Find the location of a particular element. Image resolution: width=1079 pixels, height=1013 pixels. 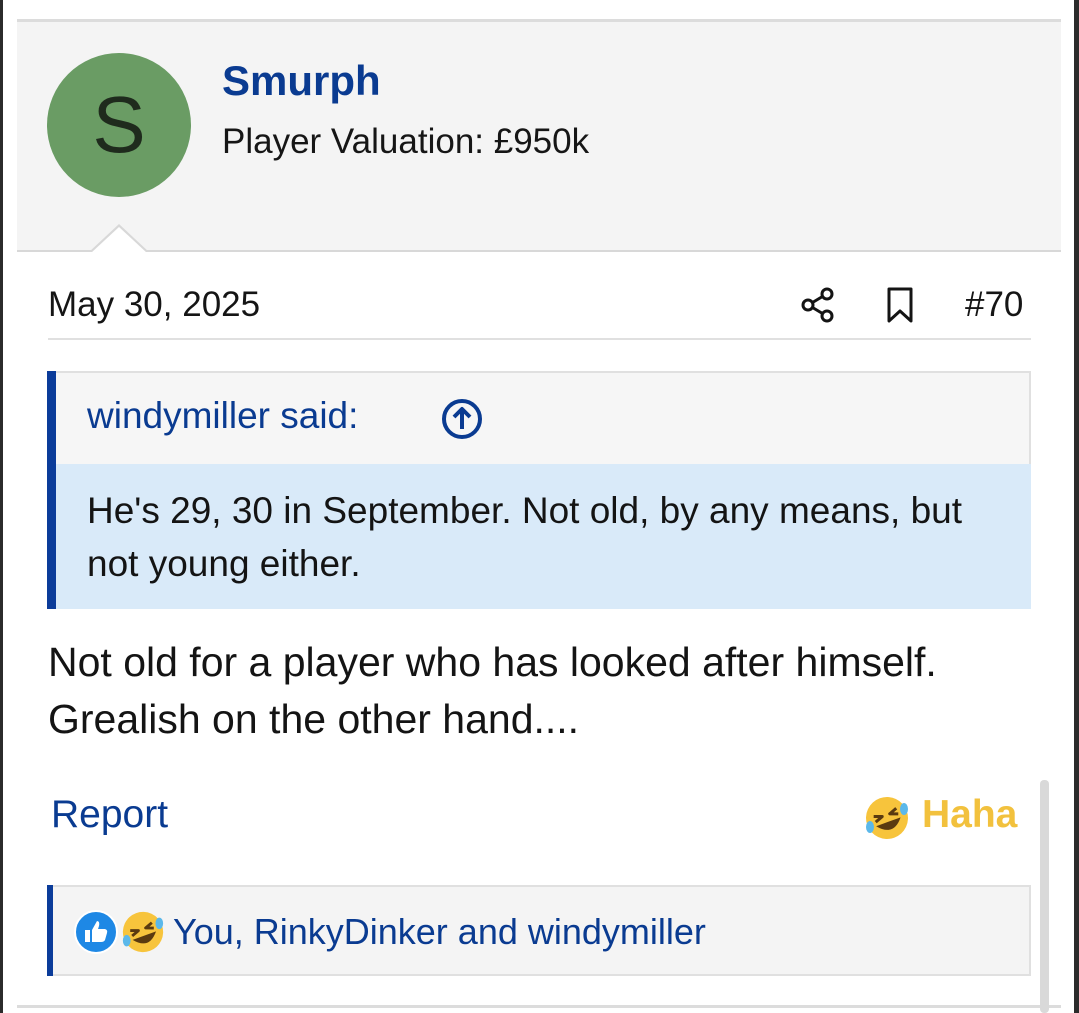

post-date-link: May 30, 2025 is located at coordinates (154, 305).